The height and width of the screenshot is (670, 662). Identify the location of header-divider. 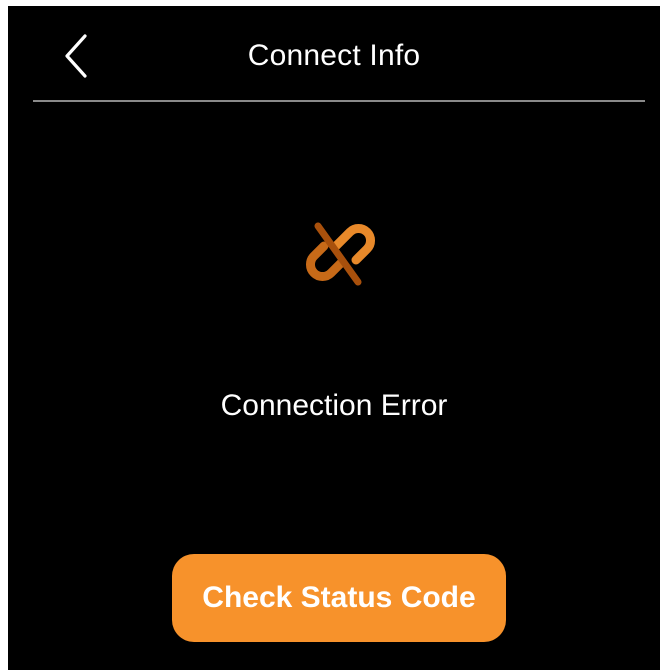
(339, 101).